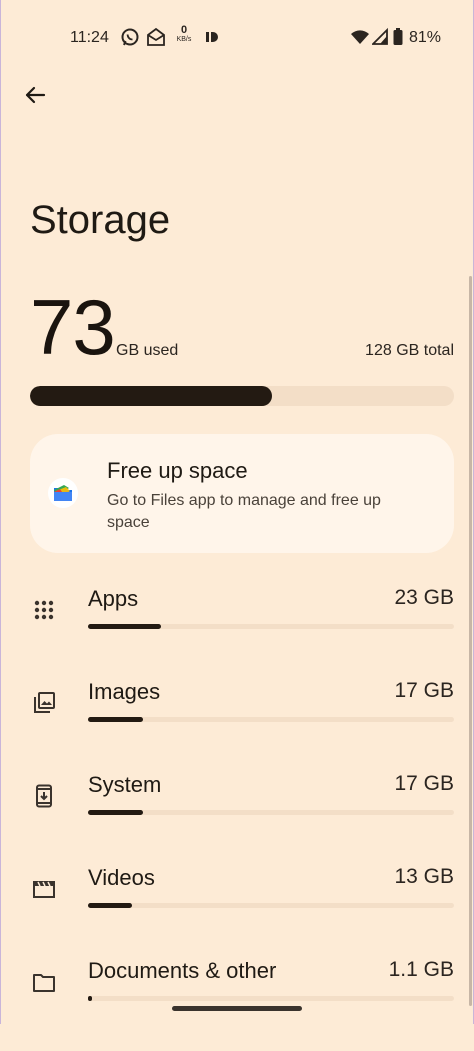 The height and width of the screenshot is (1051, 474). What do you see at coordinates (237, 632) in the screenshot?
I see `category-apps: Apps 23 GB` at bounding box center [237, 632].